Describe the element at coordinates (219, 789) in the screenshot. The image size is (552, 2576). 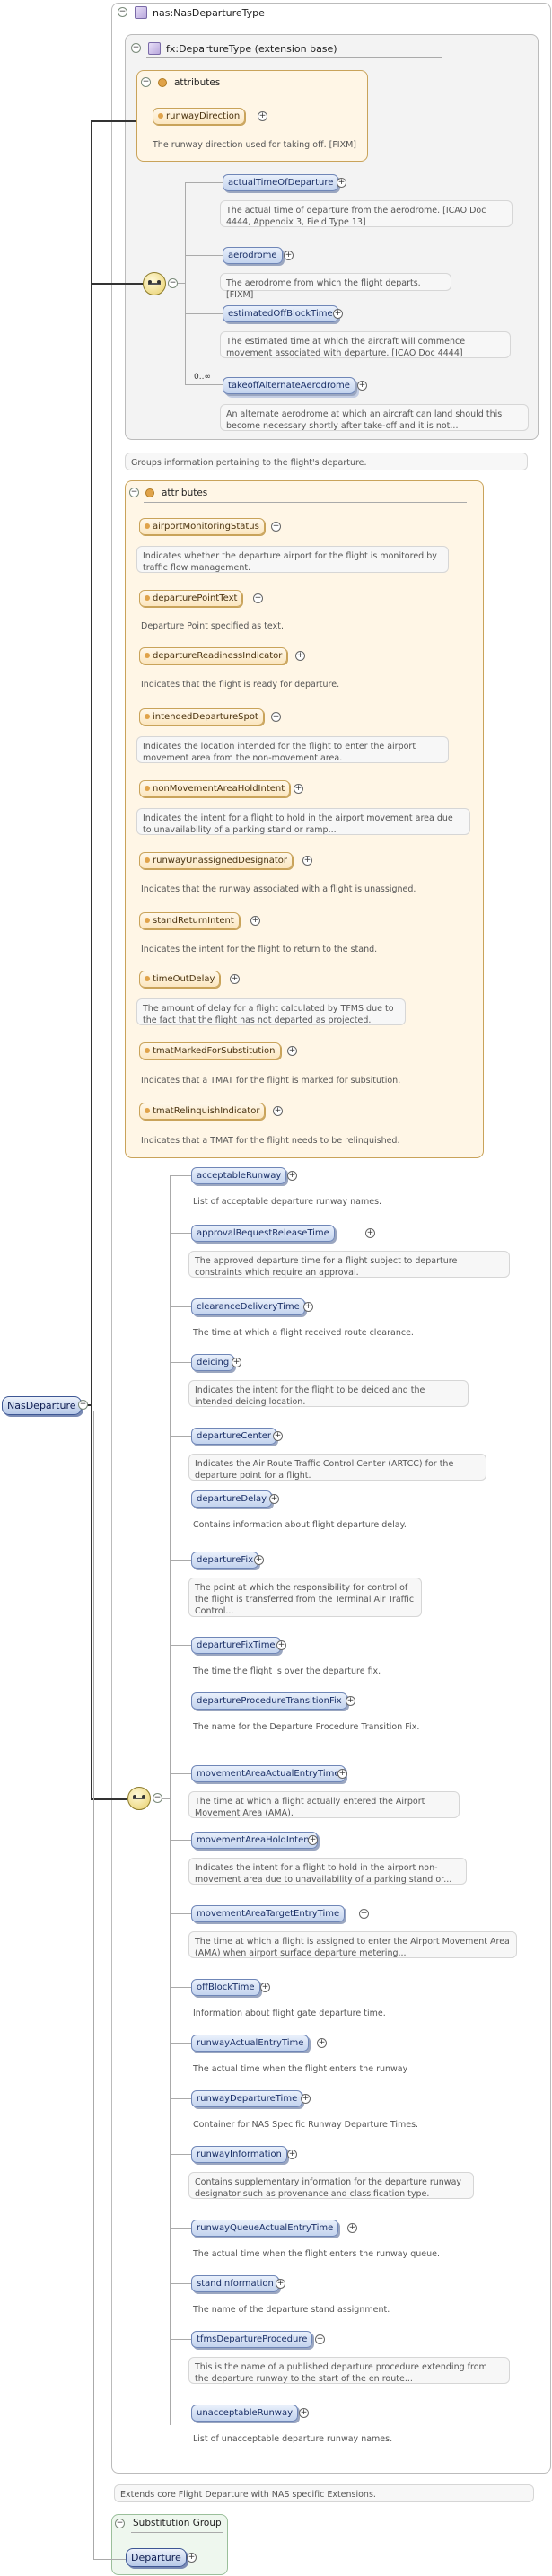
I see `attribute-name: nonMovementAreaHoldIntent` at that location.